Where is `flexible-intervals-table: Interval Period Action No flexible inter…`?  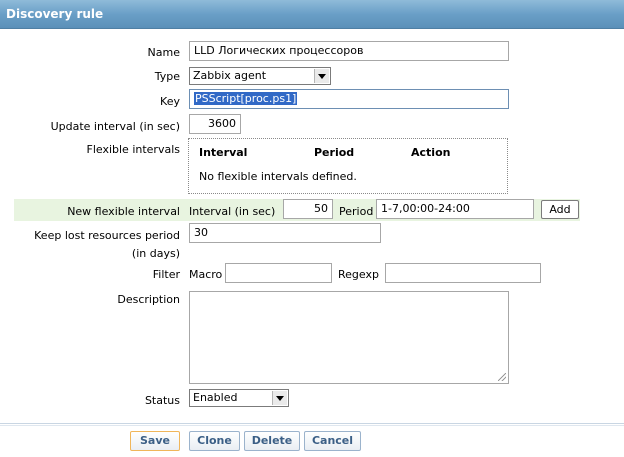 flexible-intervals-table: Interval Period Action No flexible inter… is located at coordinates (348, 166).